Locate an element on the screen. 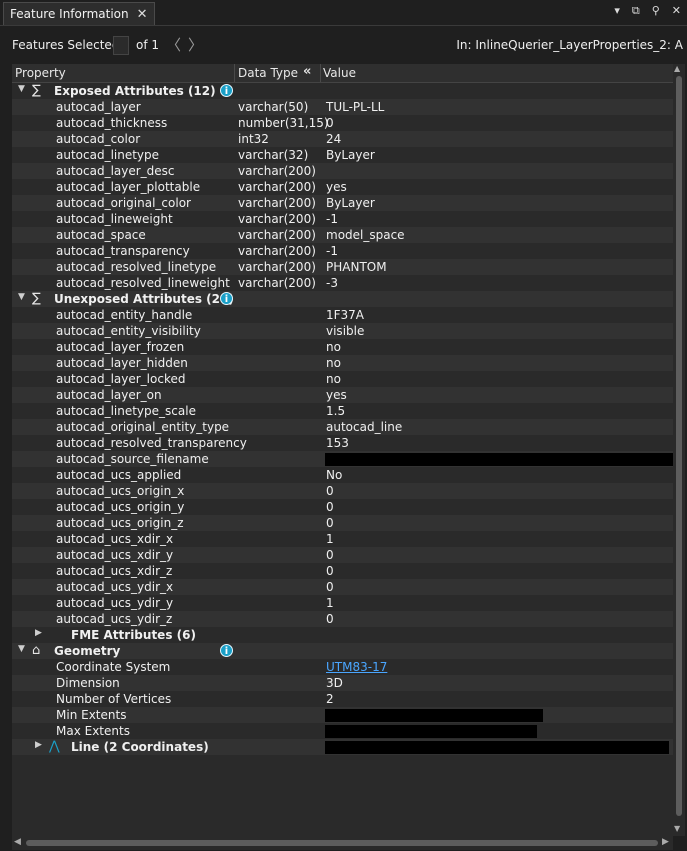 The height and width of the screenshot is (851, 687). scroll-left-icon: ◀ is located at coordinates (17, 842).